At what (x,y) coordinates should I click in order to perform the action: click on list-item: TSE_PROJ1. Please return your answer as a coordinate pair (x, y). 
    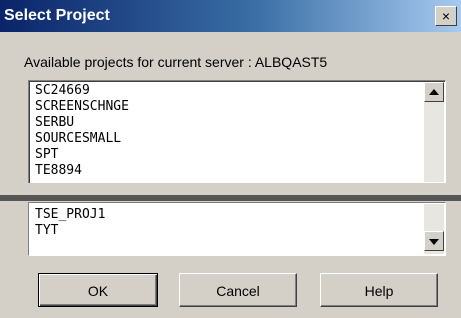
    Looking at the image, I should click on (70, 214).